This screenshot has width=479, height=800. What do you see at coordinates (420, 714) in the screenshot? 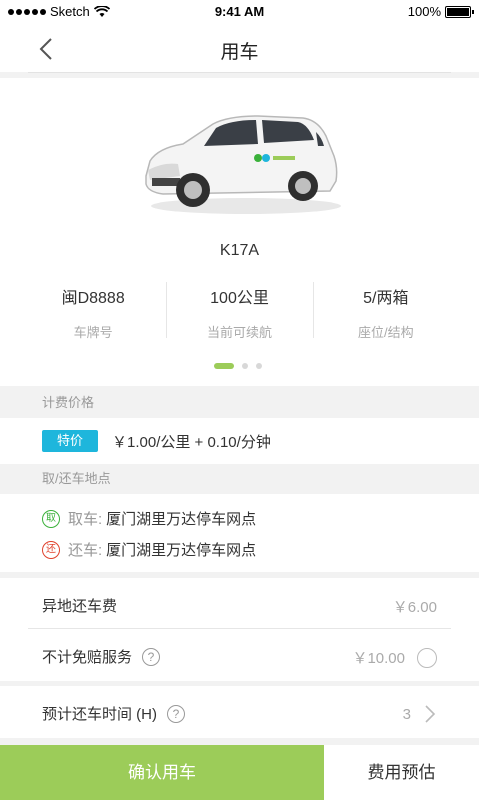
I see `return-time-value-group: 3` at bounding box center [420, 714].